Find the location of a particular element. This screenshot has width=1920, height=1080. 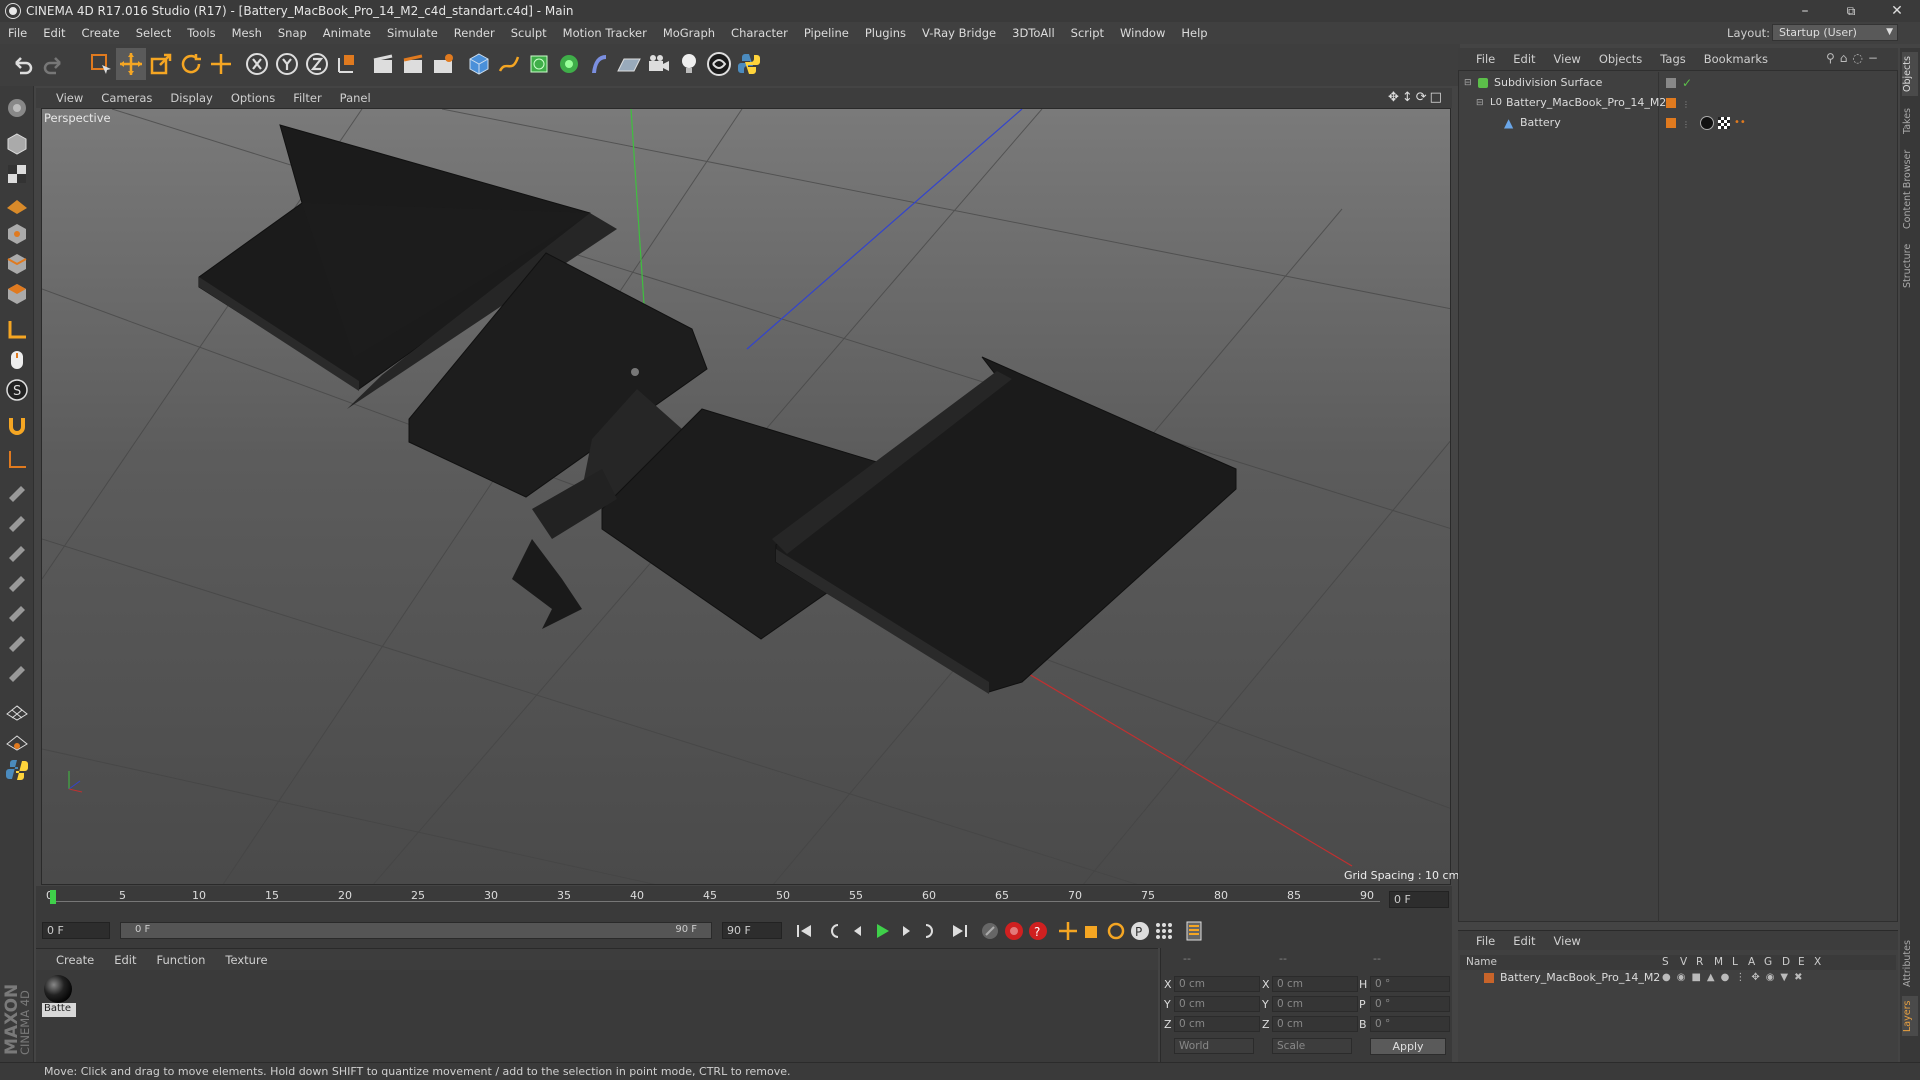

material-name: Batte is located at coordinates (59, 1010).